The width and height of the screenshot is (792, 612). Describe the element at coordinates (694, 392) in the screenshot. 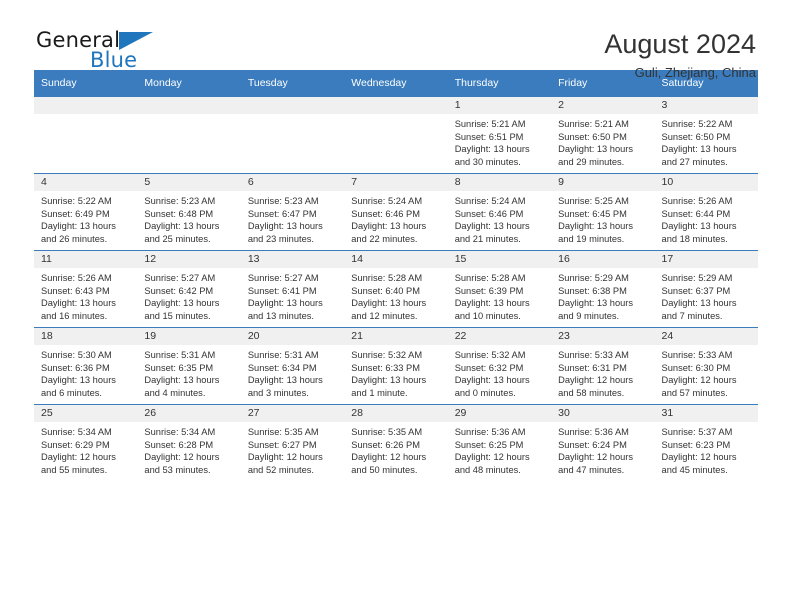

I see `daylight-text: and 57 minutes.` at that location.